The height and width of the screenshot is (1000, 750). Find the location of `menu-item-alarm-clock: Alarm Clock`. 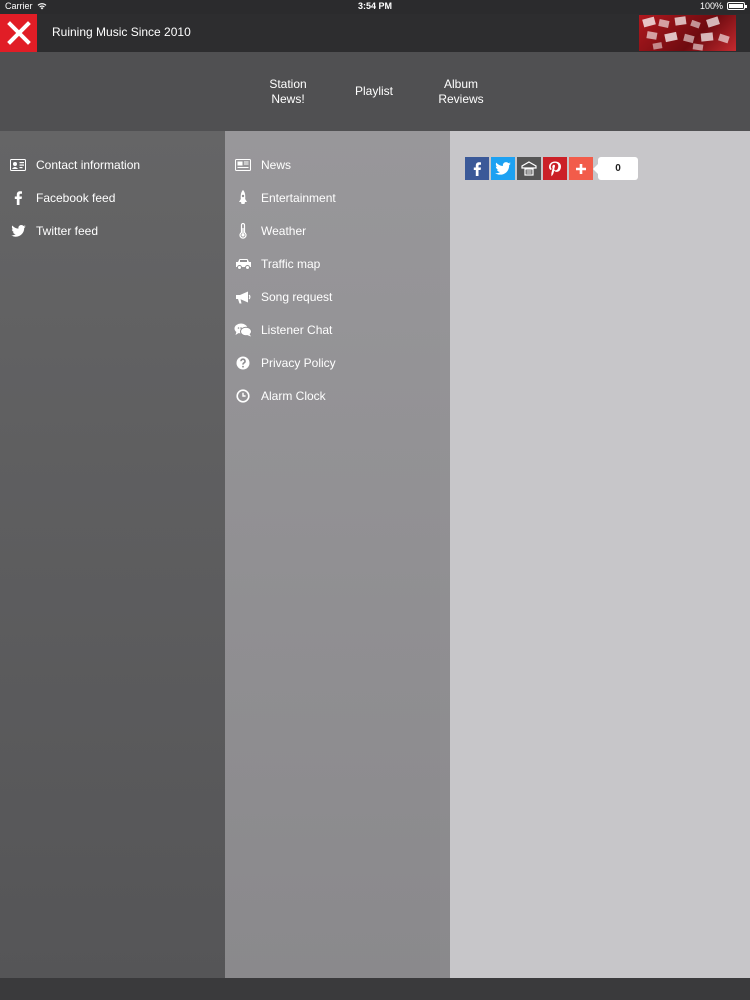

menu-item-alarm-clock: Alarm Clock is located at coordinates (280, 396).